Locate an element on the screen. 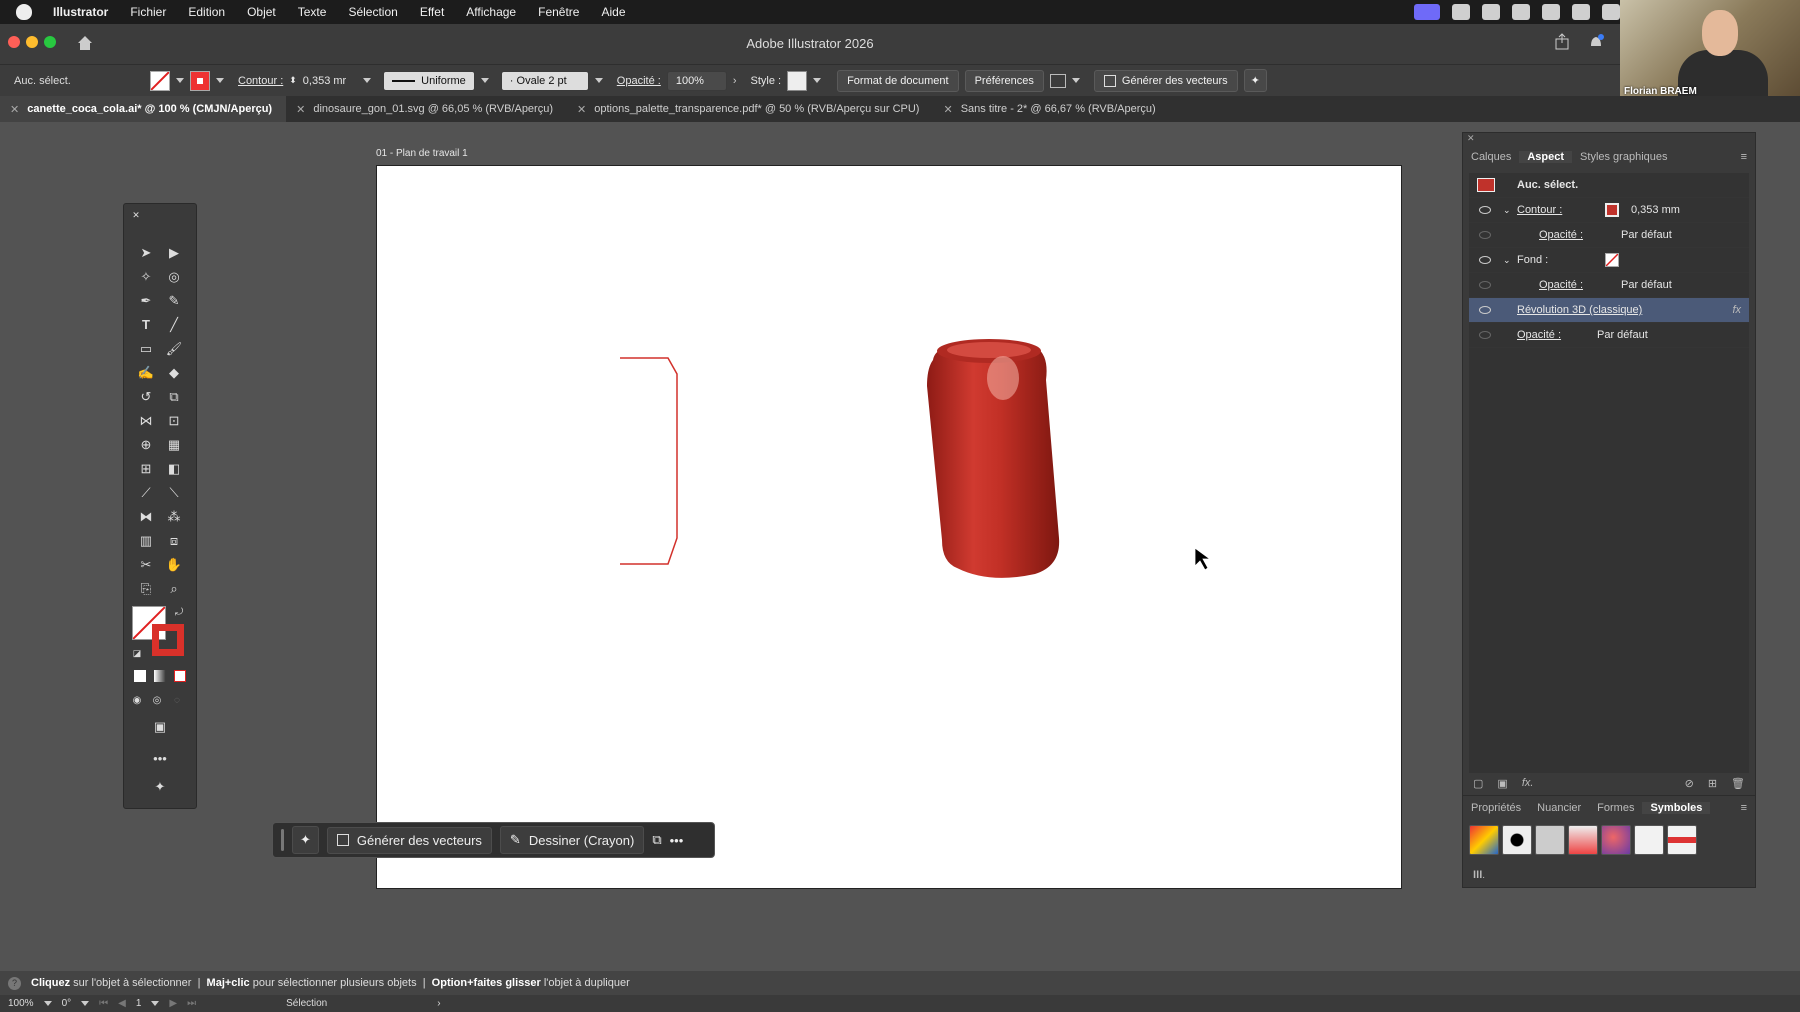  effect-label: Révolution 3D (classique) is located at coordinates (1579, 310).